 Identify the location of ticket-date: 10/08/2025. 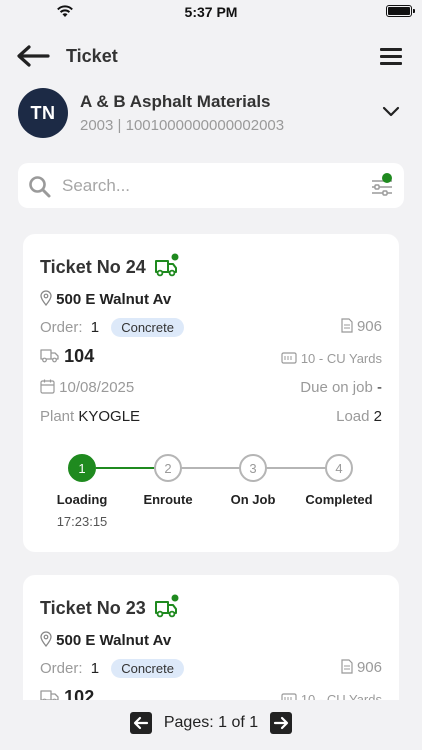
(97, 387).